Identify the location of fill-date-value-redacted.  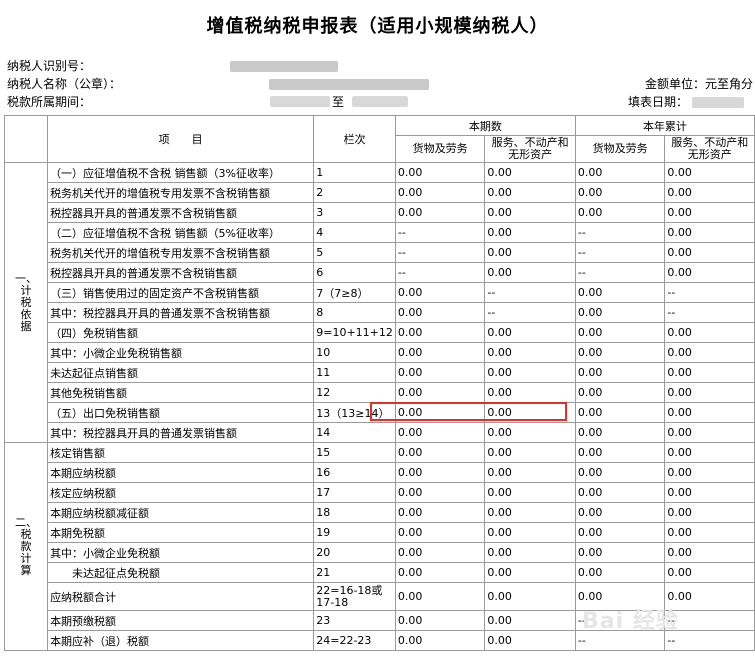
(717, 102).